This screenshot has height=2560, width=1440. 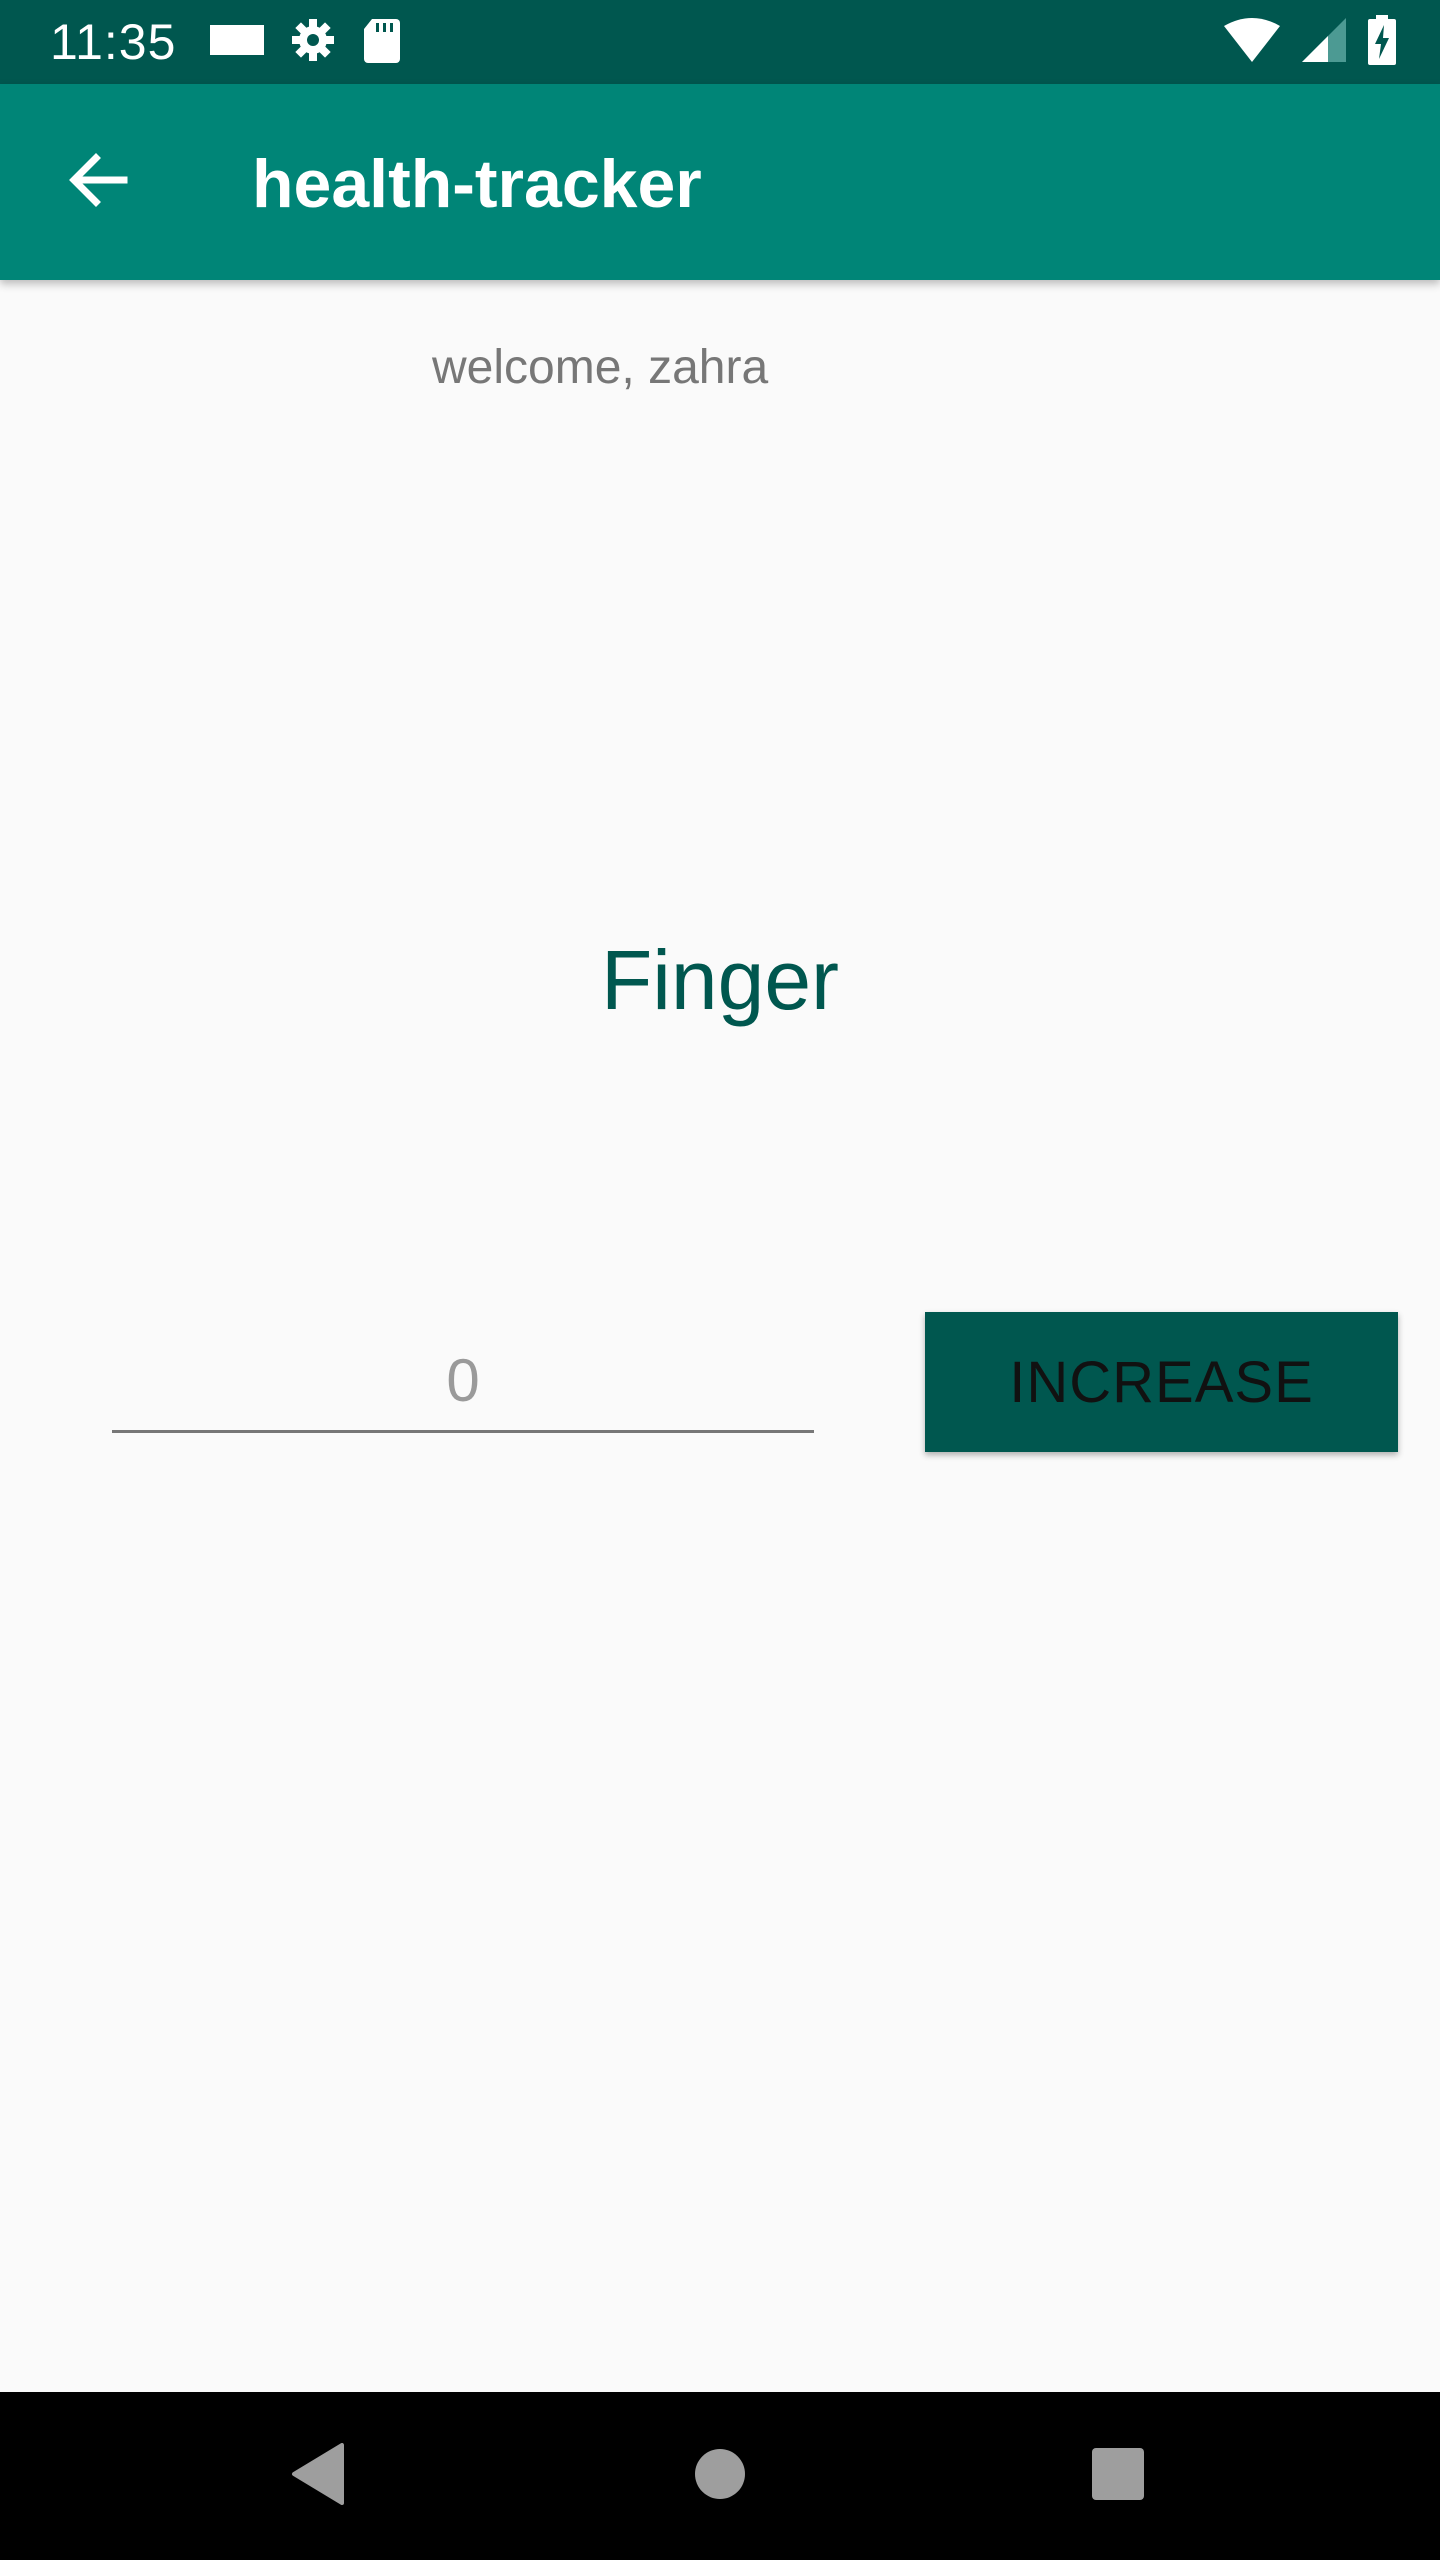 What do you see at coordinates (1324, 42) in the screenshot?
I see `cell-signal-icon` at bounding box center [1324, 42].